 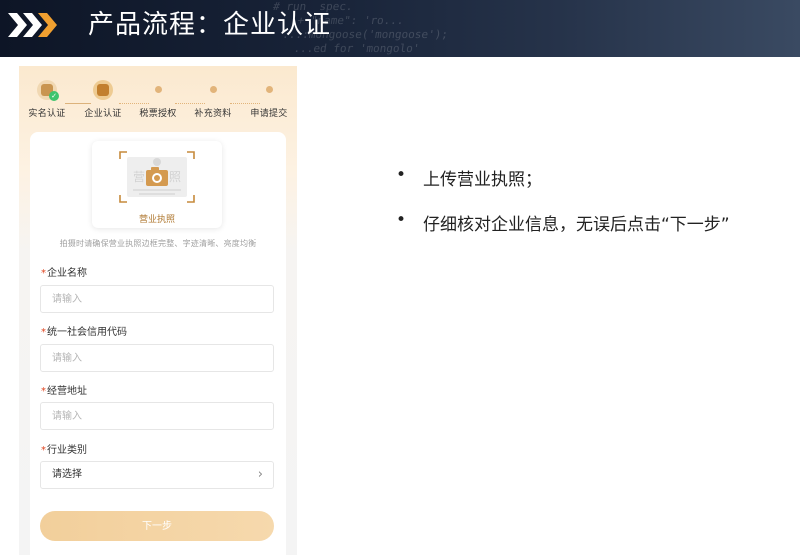 I want to click on industry-select: 请选择 ›, so click(x=157, y=475).